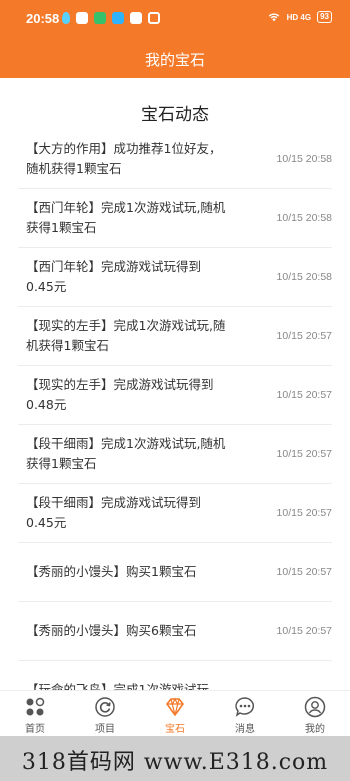 This screenshot has width=350, height=781. Describe the element at coordinates (35, 729) in the screenshot. I see `tab-label: 首页` at that location.